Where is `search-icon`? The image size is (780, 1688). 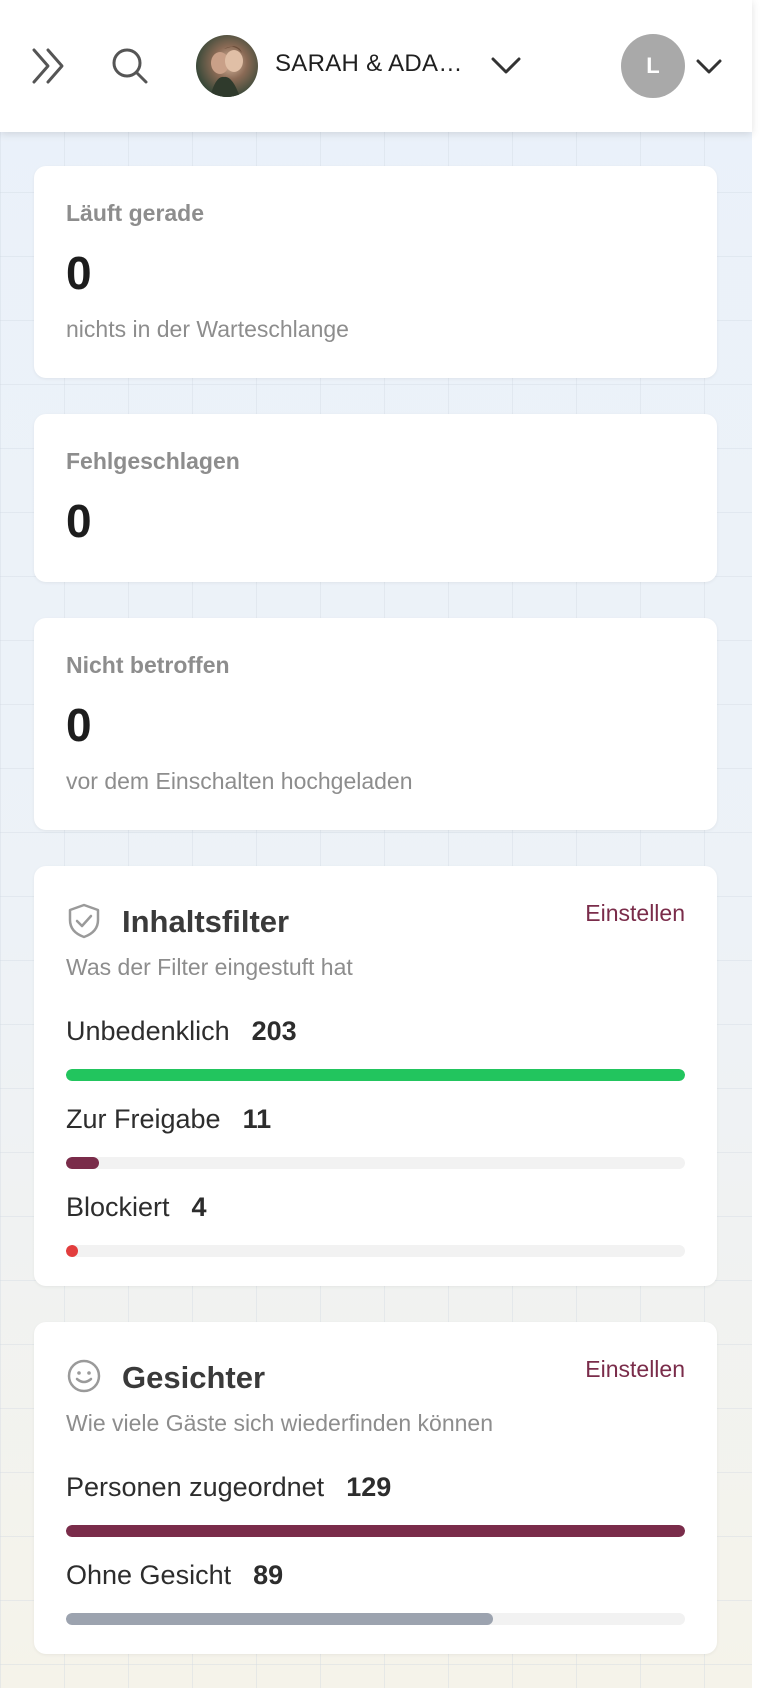 search-icon is located at coordinates (130, 66).